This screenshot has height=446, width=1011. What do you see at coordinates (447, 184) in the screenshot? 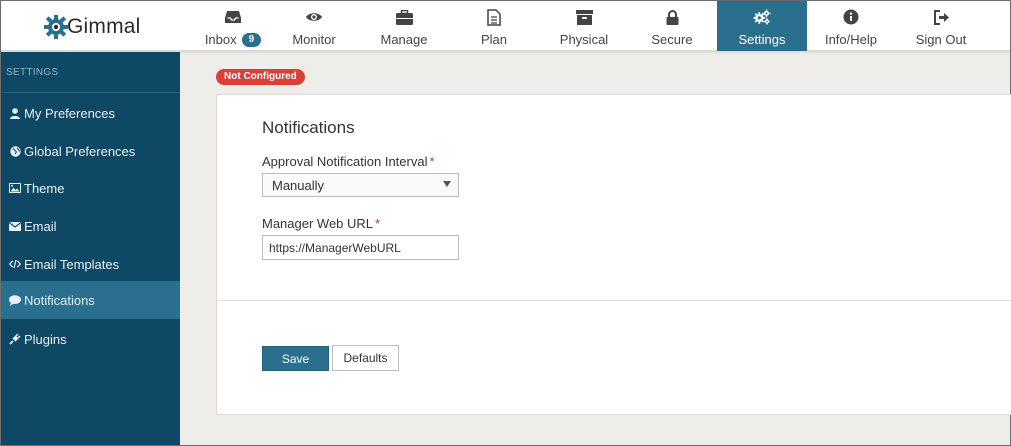
I see `caret-down-icon` at bounding box center [447, 184].